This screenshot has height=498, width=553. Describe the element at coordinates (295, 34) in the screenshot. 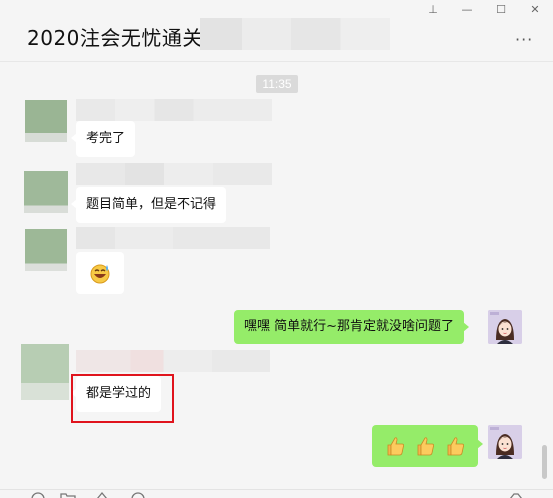

I see `blurred-title-region` at that location.